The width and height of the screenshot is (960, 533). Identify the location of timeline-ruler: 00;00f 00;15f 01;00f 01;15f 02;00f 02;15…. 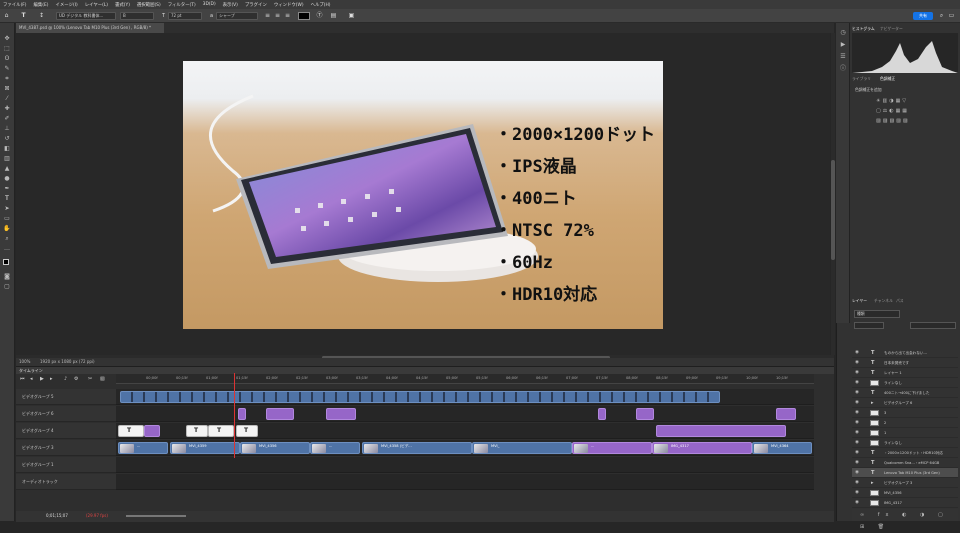
(465, 379).